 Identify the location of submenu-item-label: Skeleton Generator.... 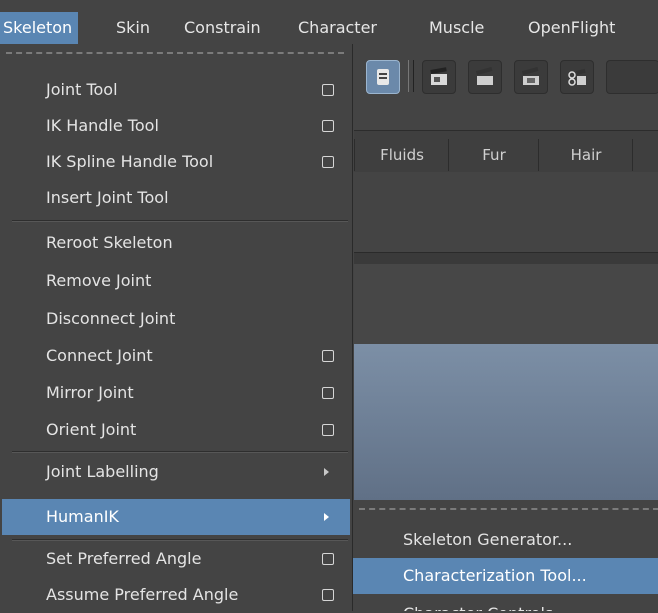
(488, 539).